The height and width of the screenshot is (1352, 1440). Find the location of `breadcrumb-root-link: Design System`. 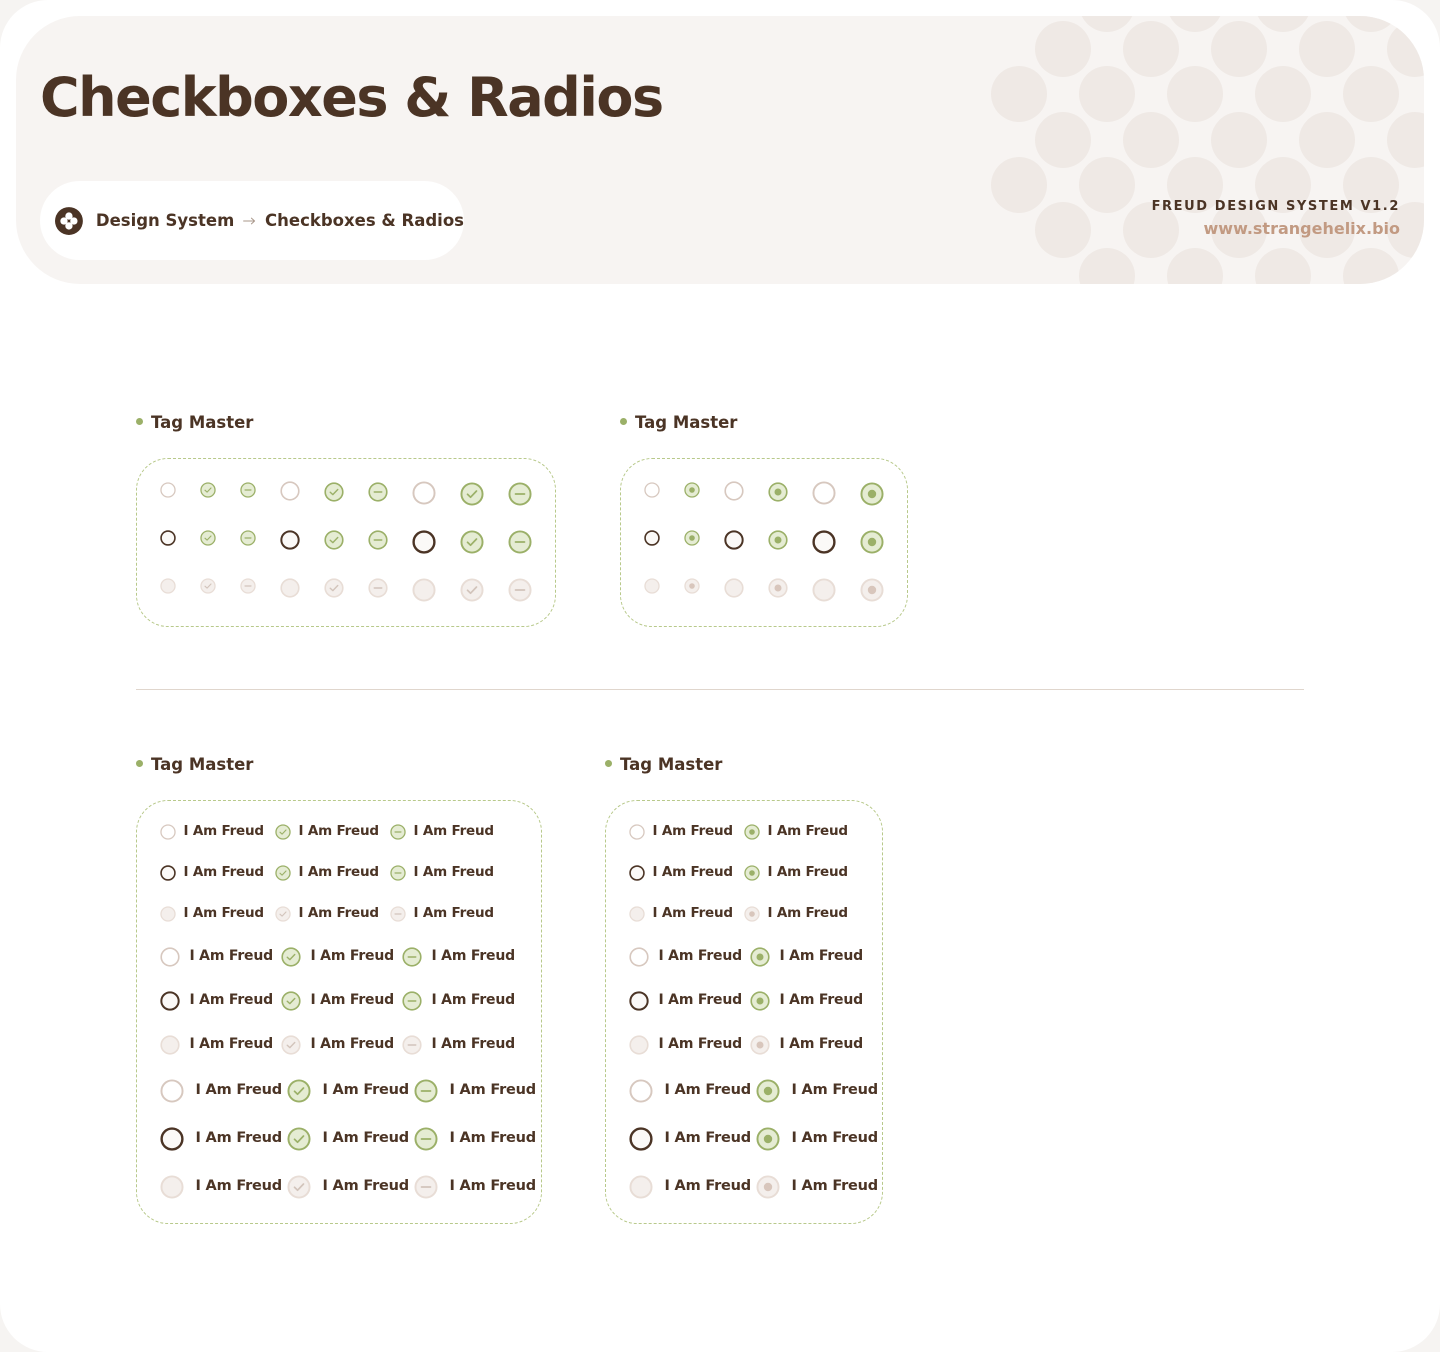

breadcrumb-root-link: Design System is located at coordinates (165, 220).